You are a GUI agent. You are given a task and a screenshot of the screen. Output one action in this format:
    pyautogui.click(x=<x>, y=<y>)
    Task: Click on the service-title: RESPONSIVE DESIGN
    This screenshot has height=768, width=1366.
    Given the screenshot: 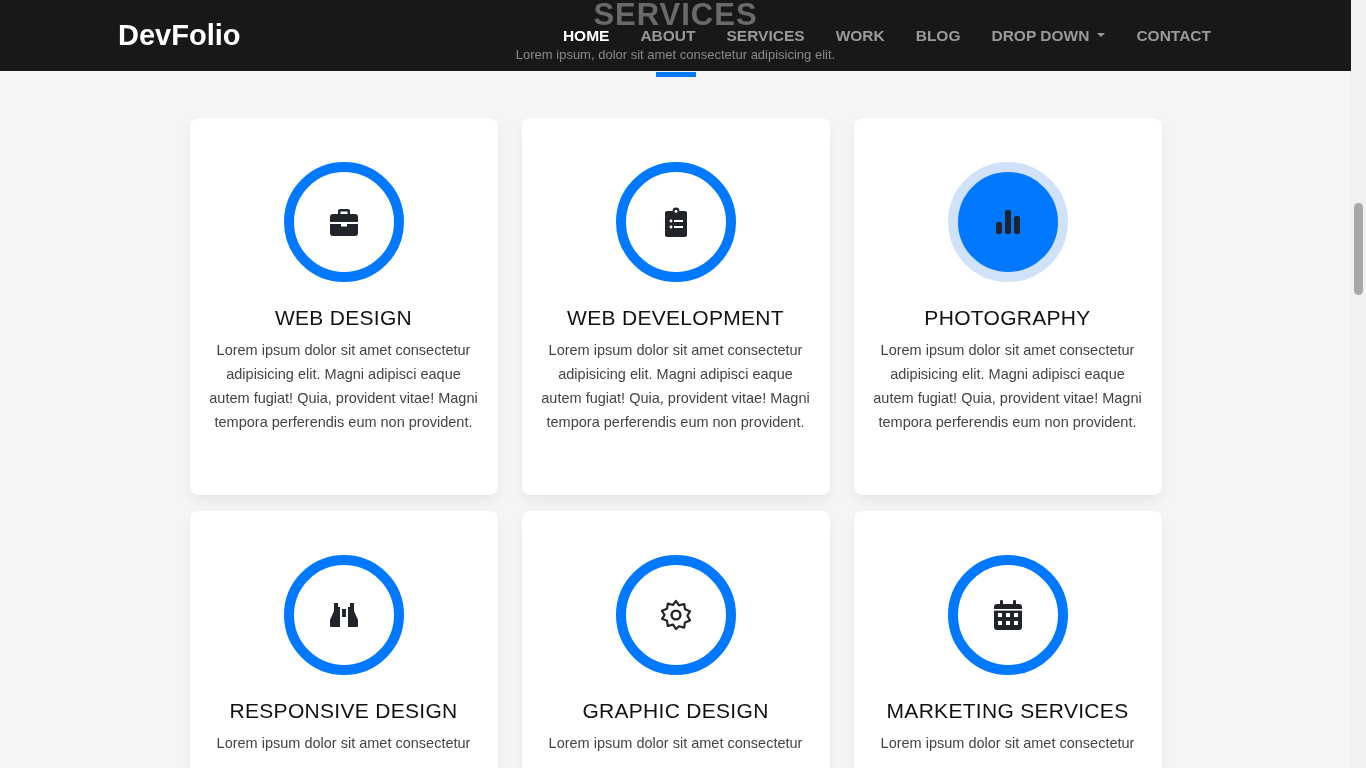 What is the action you would take?
    pyautogui.click(x=343, y=711)
    